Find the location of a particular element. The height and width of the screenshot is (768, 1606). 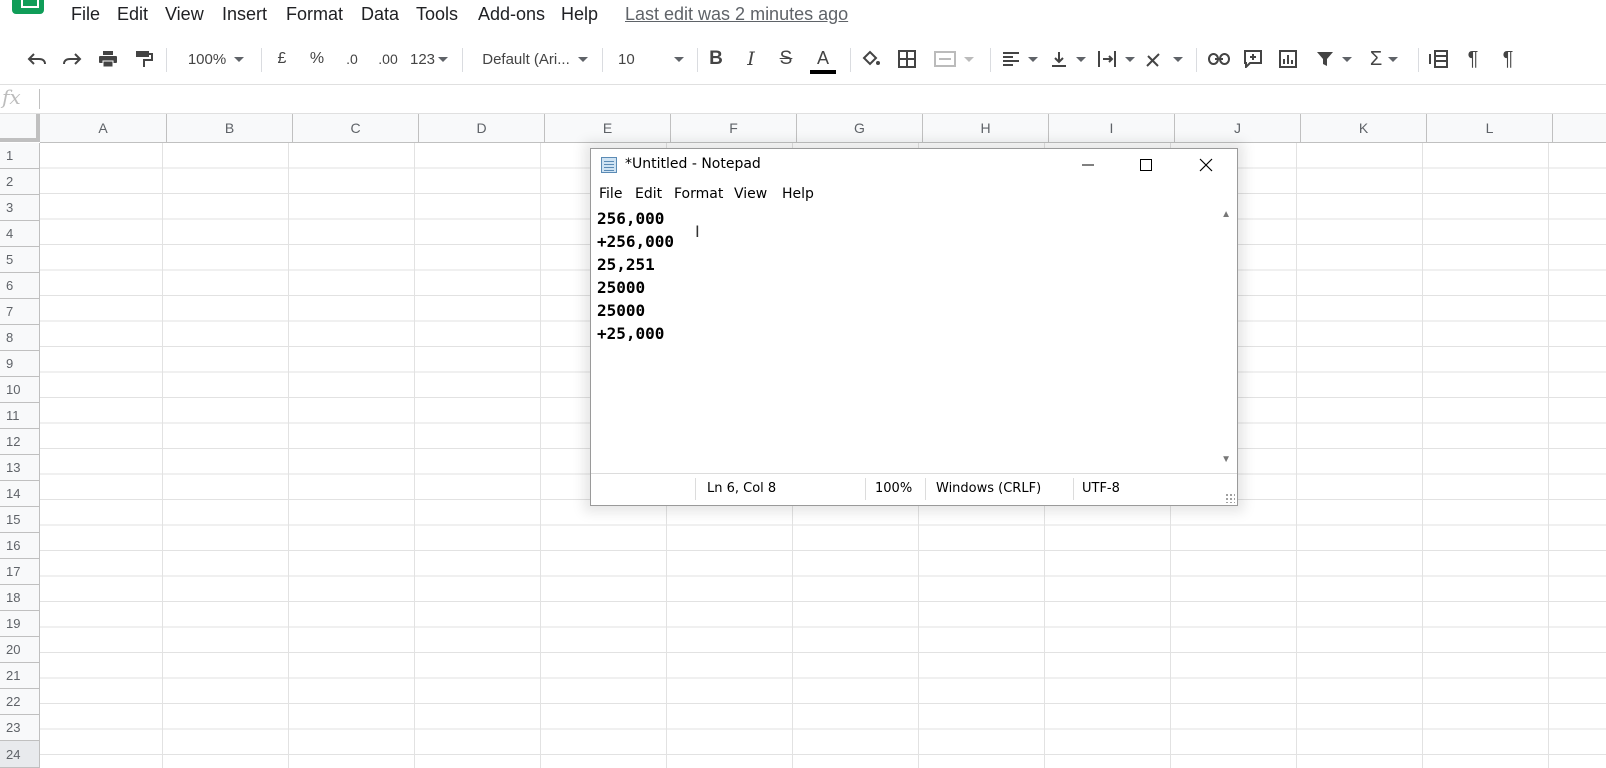

column-header-i: I is located at coordinates (1112, 128).